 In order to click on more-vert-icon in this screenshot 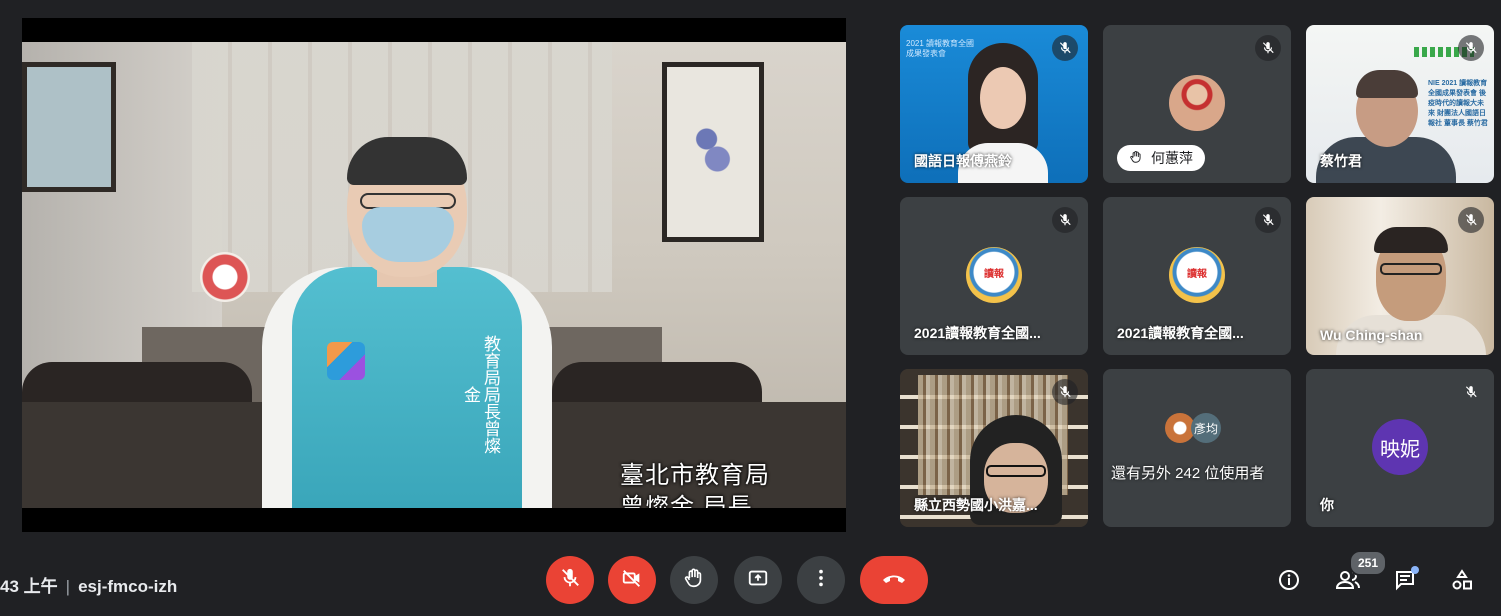, I will do `click(821, 580)`.